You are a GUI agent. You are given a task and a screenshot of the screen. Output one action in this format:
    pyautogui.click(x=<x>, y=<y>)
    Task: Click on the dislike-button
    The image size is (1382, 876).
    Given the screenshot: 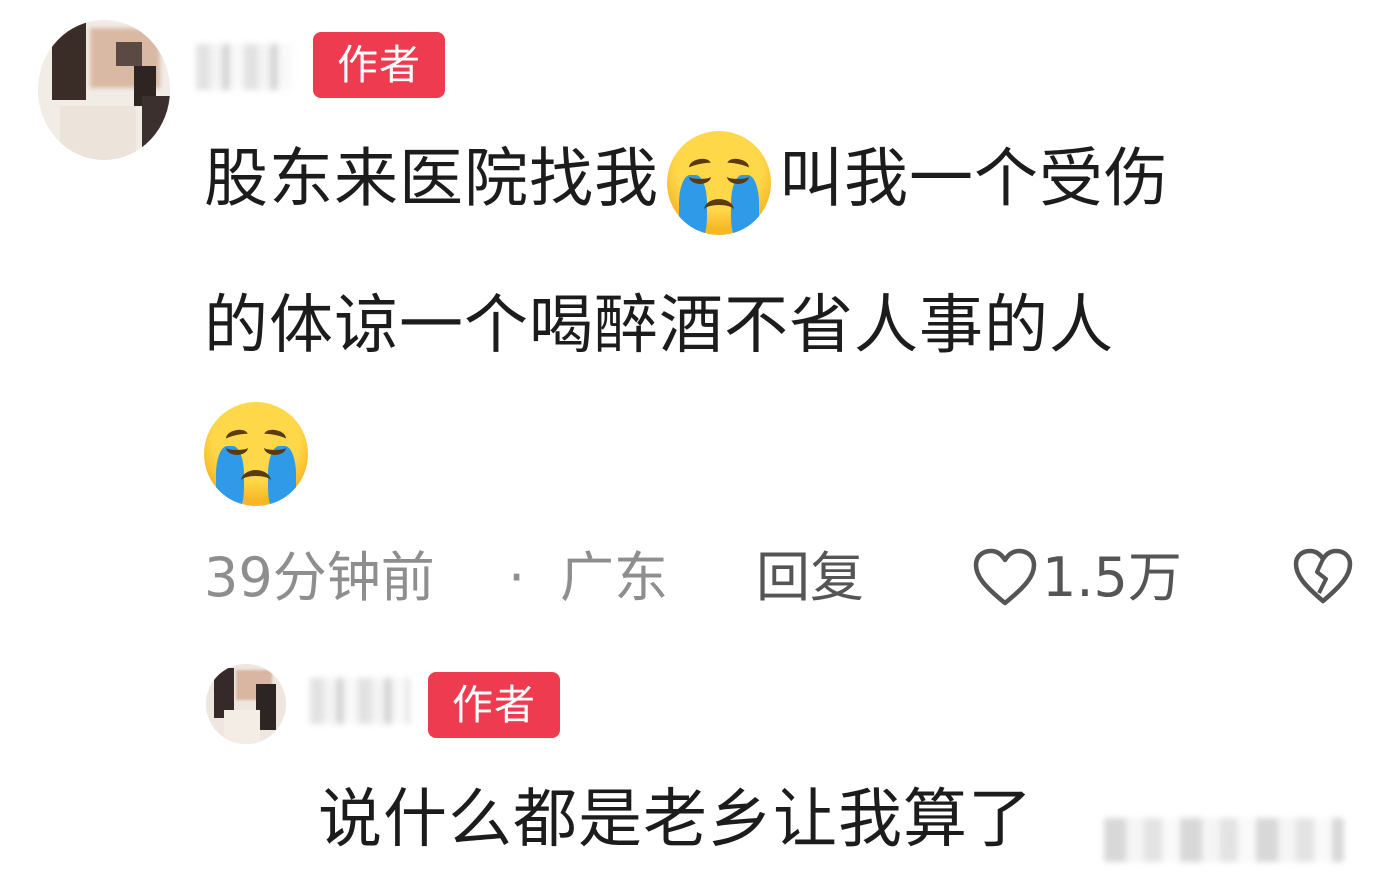 What is the action you would take?
    pyautogui.click(x=1323, y=577)
    